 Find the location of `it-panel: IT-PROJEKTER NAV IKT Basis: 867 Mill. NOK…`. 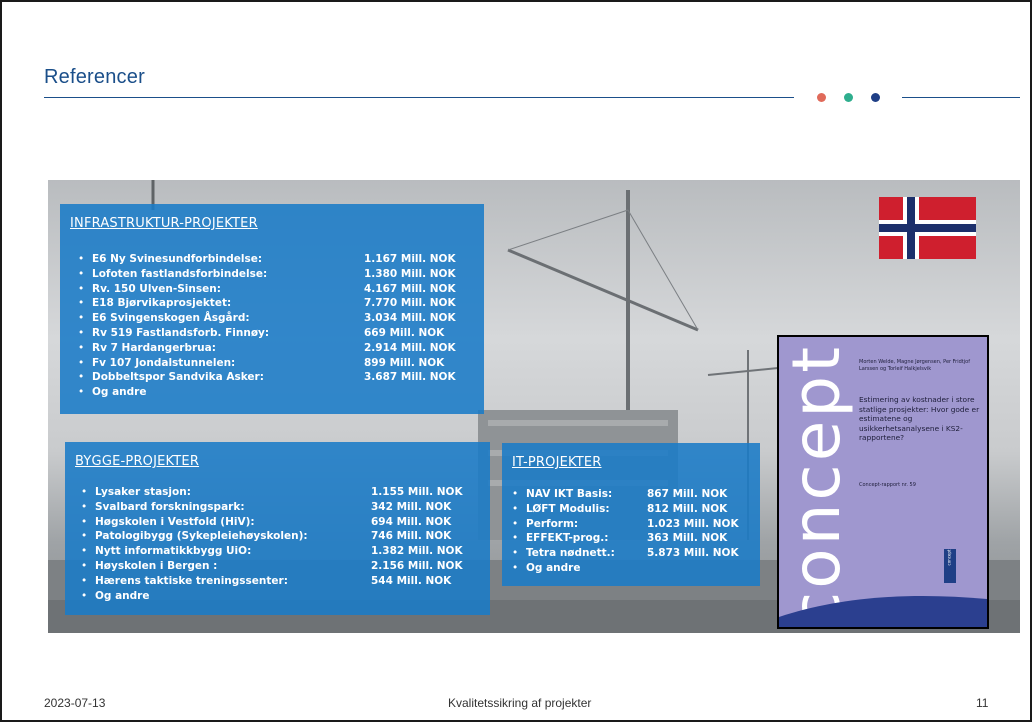

it-panel: IT-PROJEKTER NAV IKT Basis: 867 Mill. NOK… is located at coordinates (631, 514).